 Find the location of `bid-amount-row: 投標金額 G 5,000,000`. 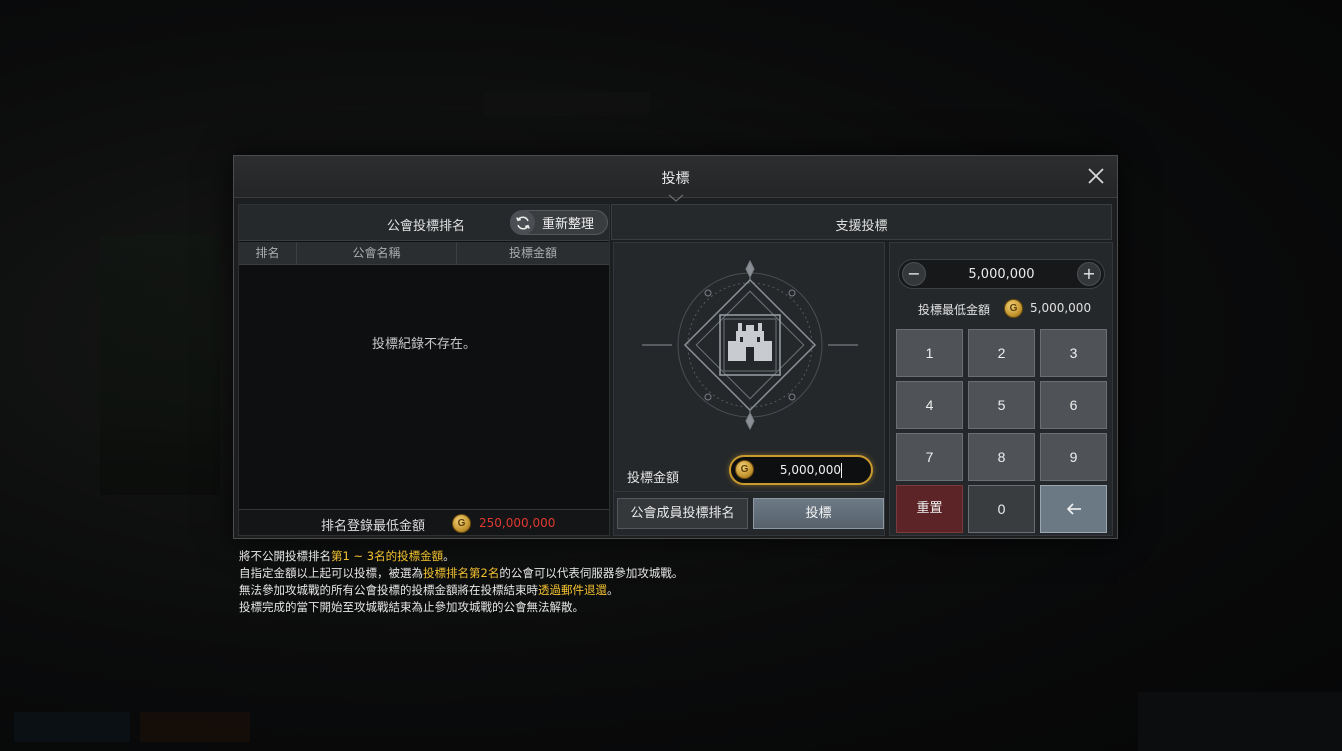

bid-amount-row: 投標金額 G 5,000,000 is located at coordinates (749, 473).